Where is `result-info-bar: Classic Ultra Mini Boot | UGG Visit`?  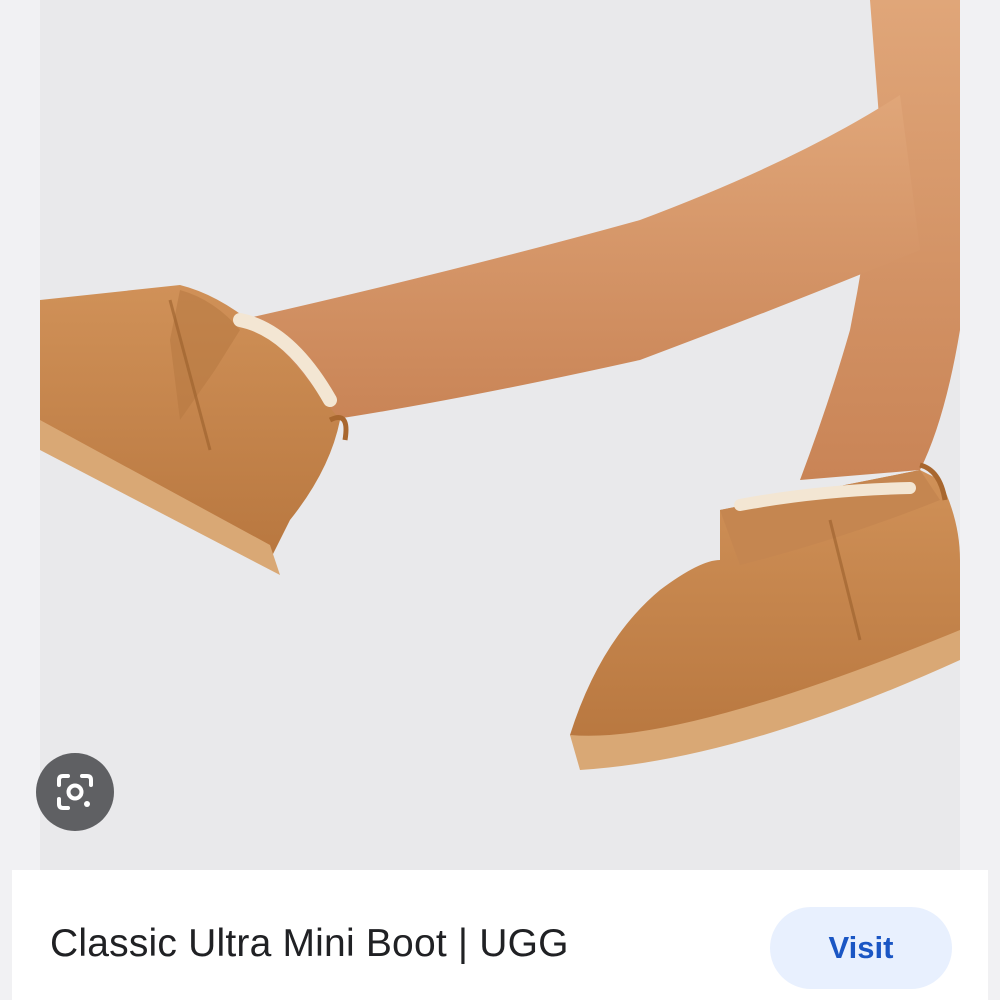
result-info-bar: Classic Ultra Mini Boot | UGG Visit is located at coordinates (500, 935).